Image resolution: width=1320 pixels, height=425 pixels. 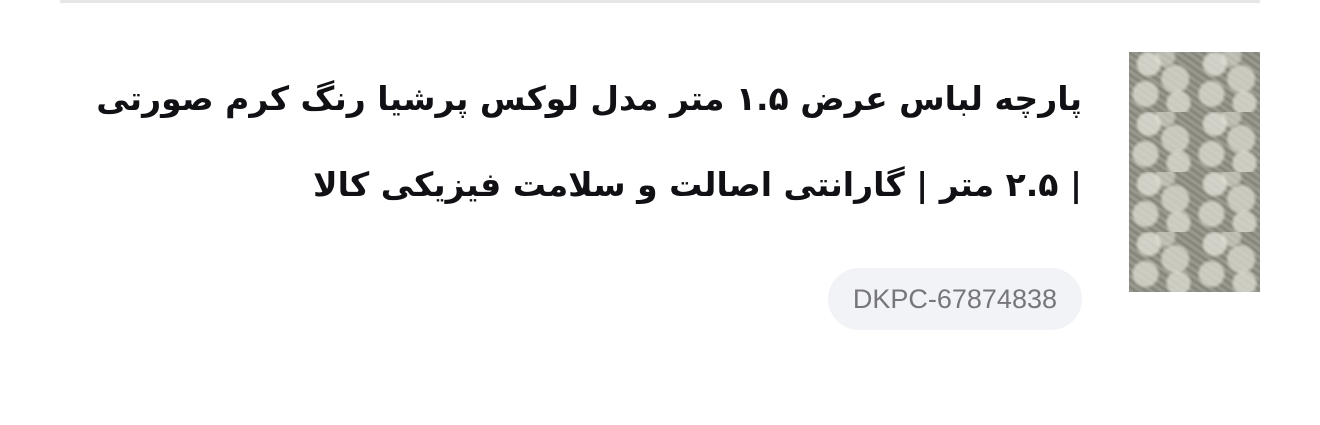 What do you see at coordinates (660, 1) in the screenshot?
I see `top-divider` at bounding box center [660, 1].